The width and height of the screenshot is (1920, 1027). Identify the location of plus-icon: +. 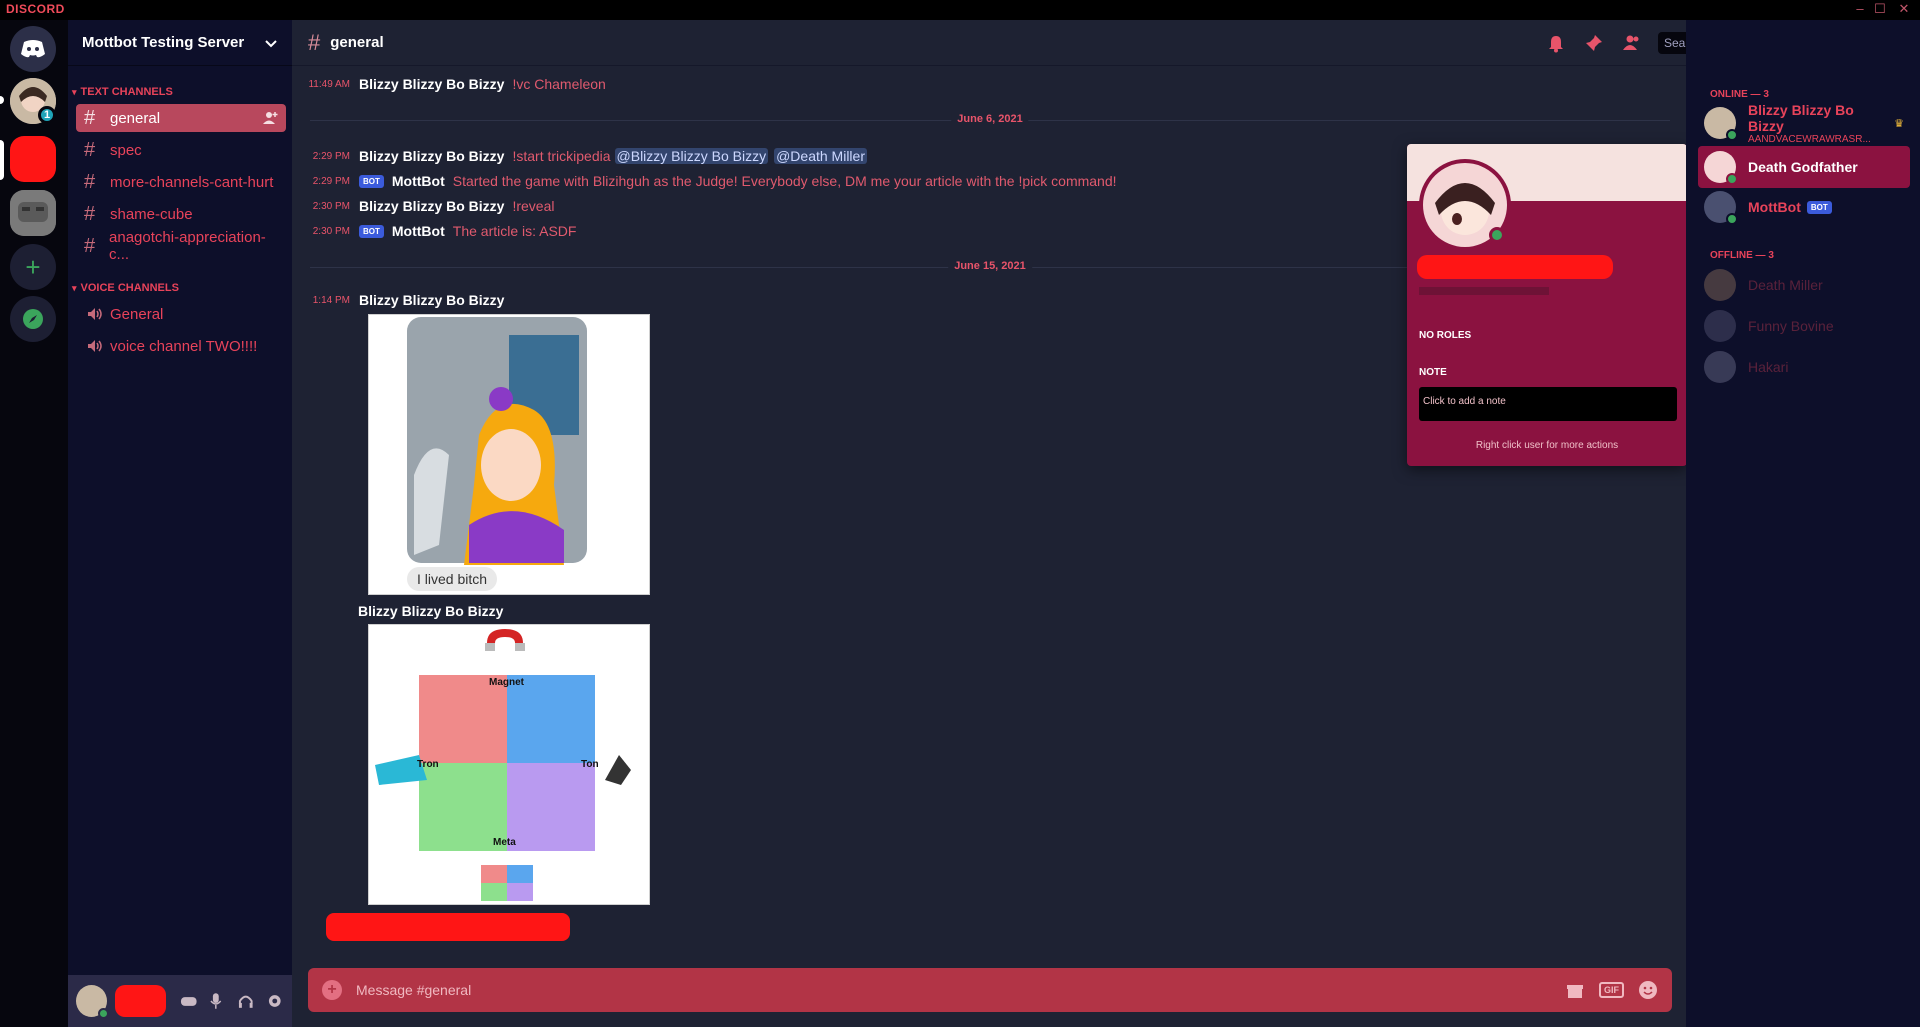
(33, 267).